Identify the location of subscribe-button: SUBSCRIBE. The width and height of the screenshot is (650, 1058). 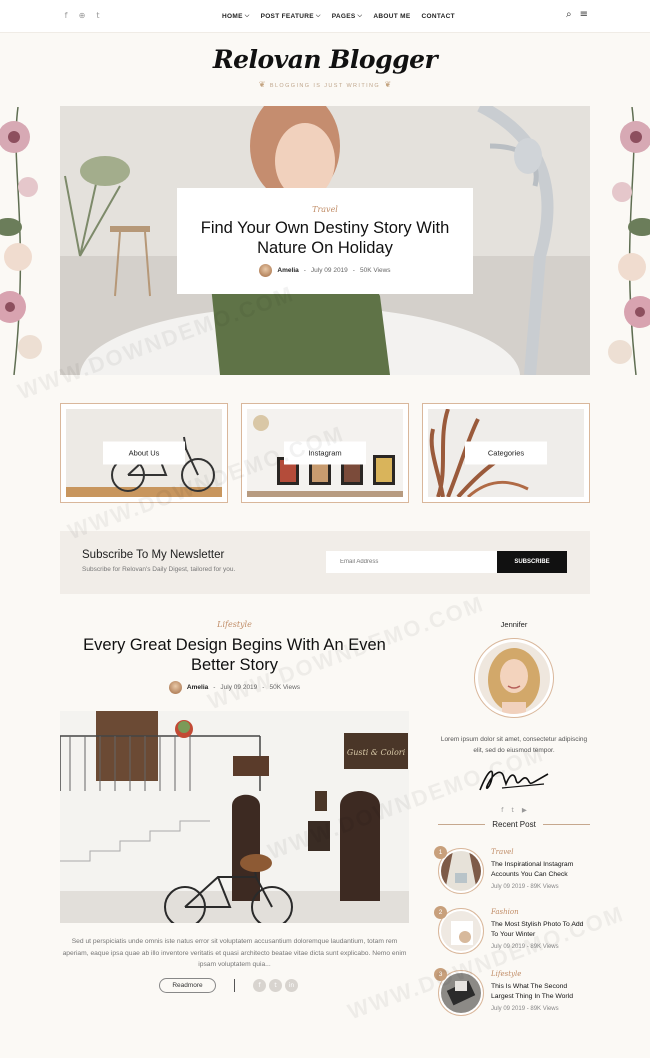
(532, 562).